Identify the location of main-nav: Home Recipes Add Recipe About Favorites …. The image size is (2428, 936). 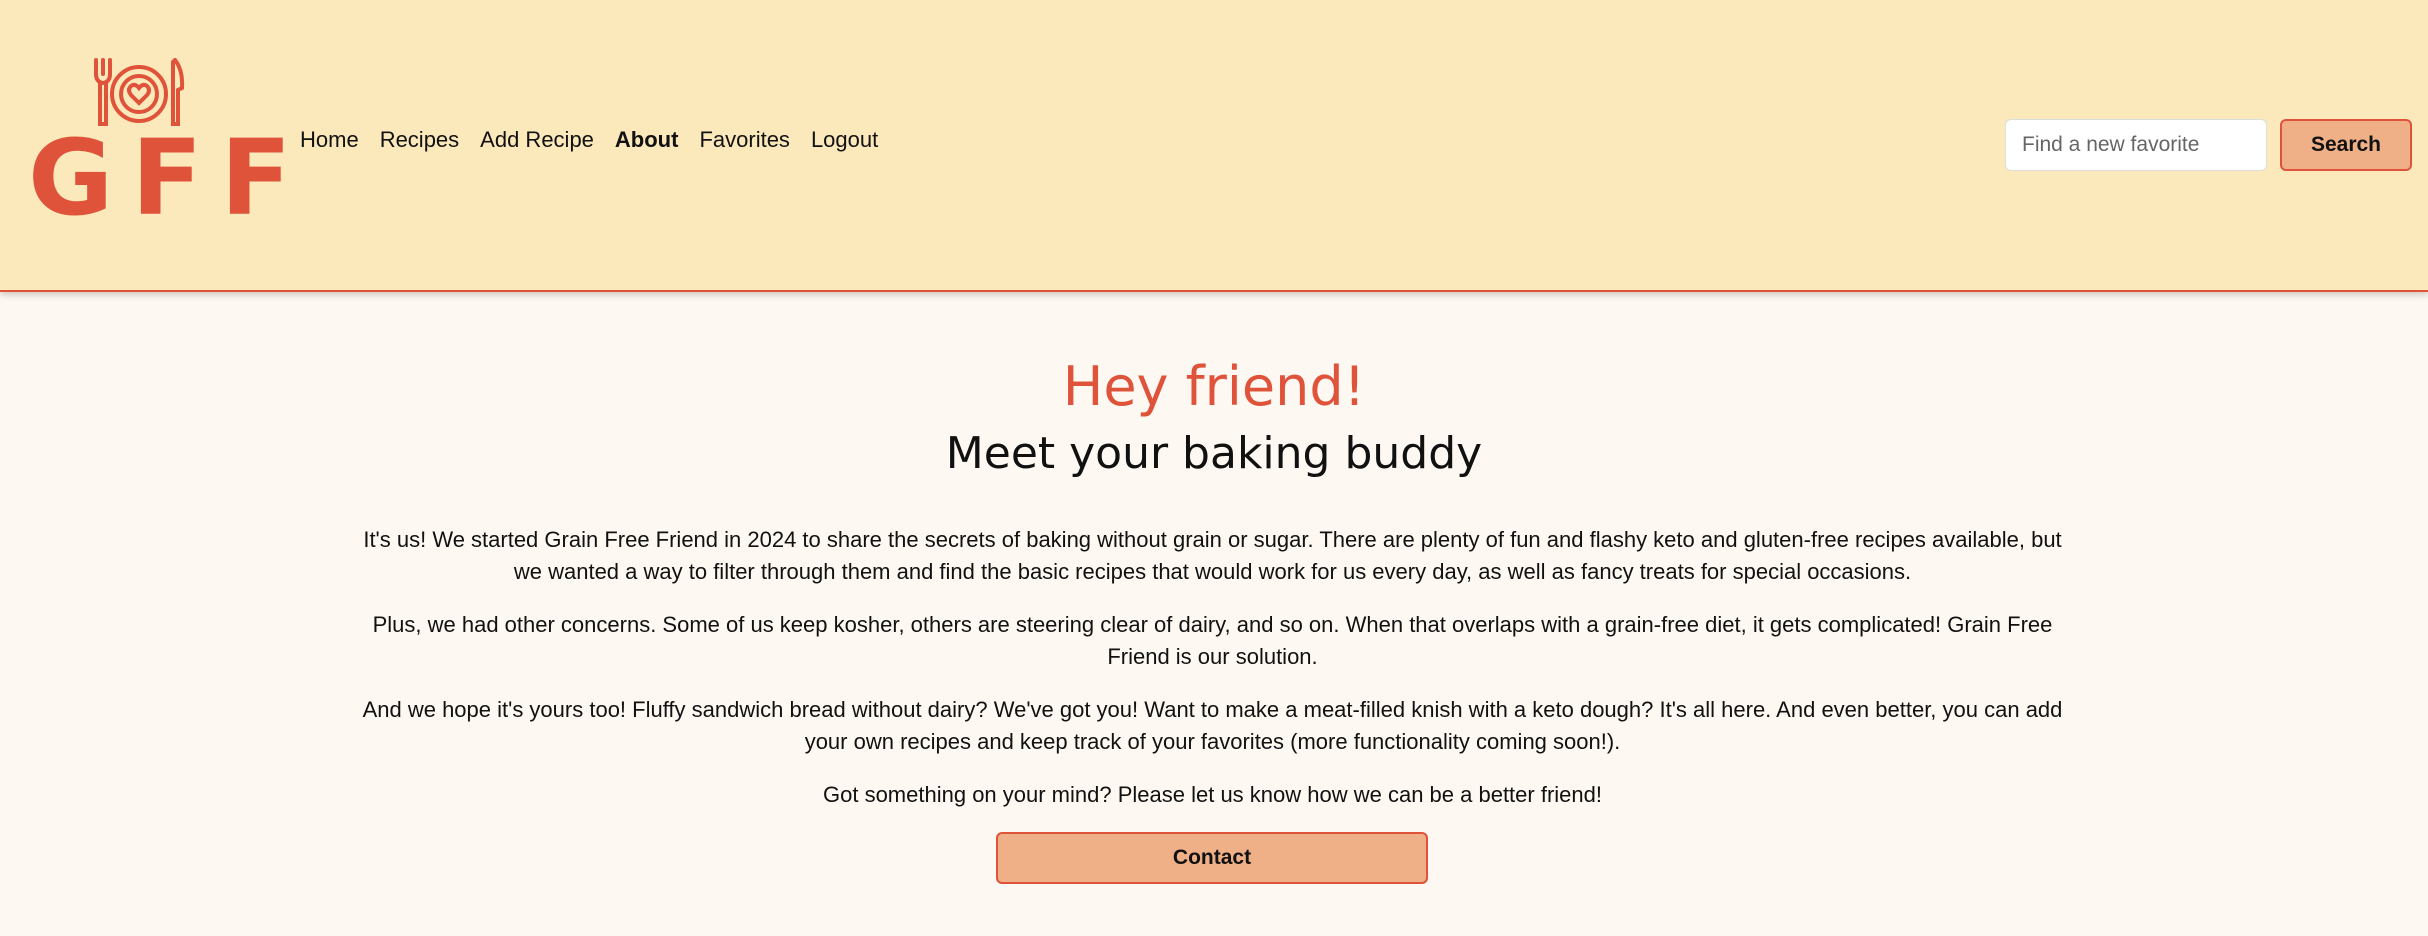
(589, 140).